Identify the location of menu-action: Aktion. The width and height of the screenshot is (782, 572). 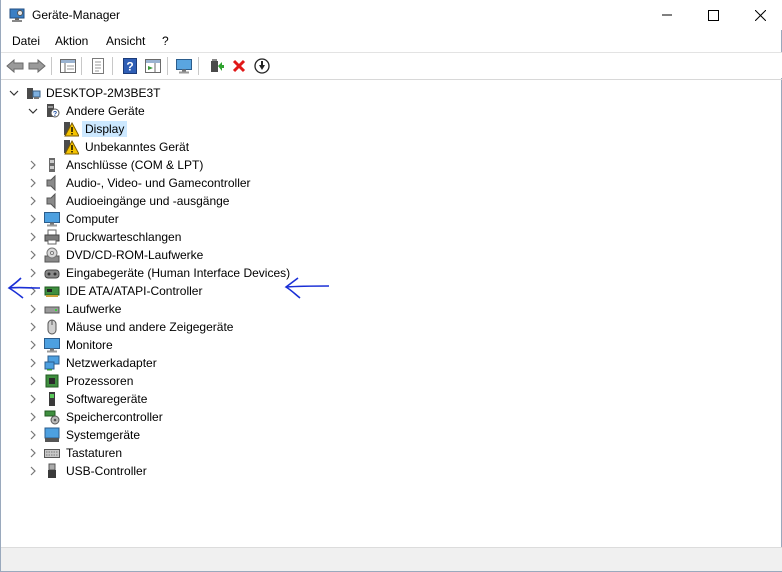
(71, 41).